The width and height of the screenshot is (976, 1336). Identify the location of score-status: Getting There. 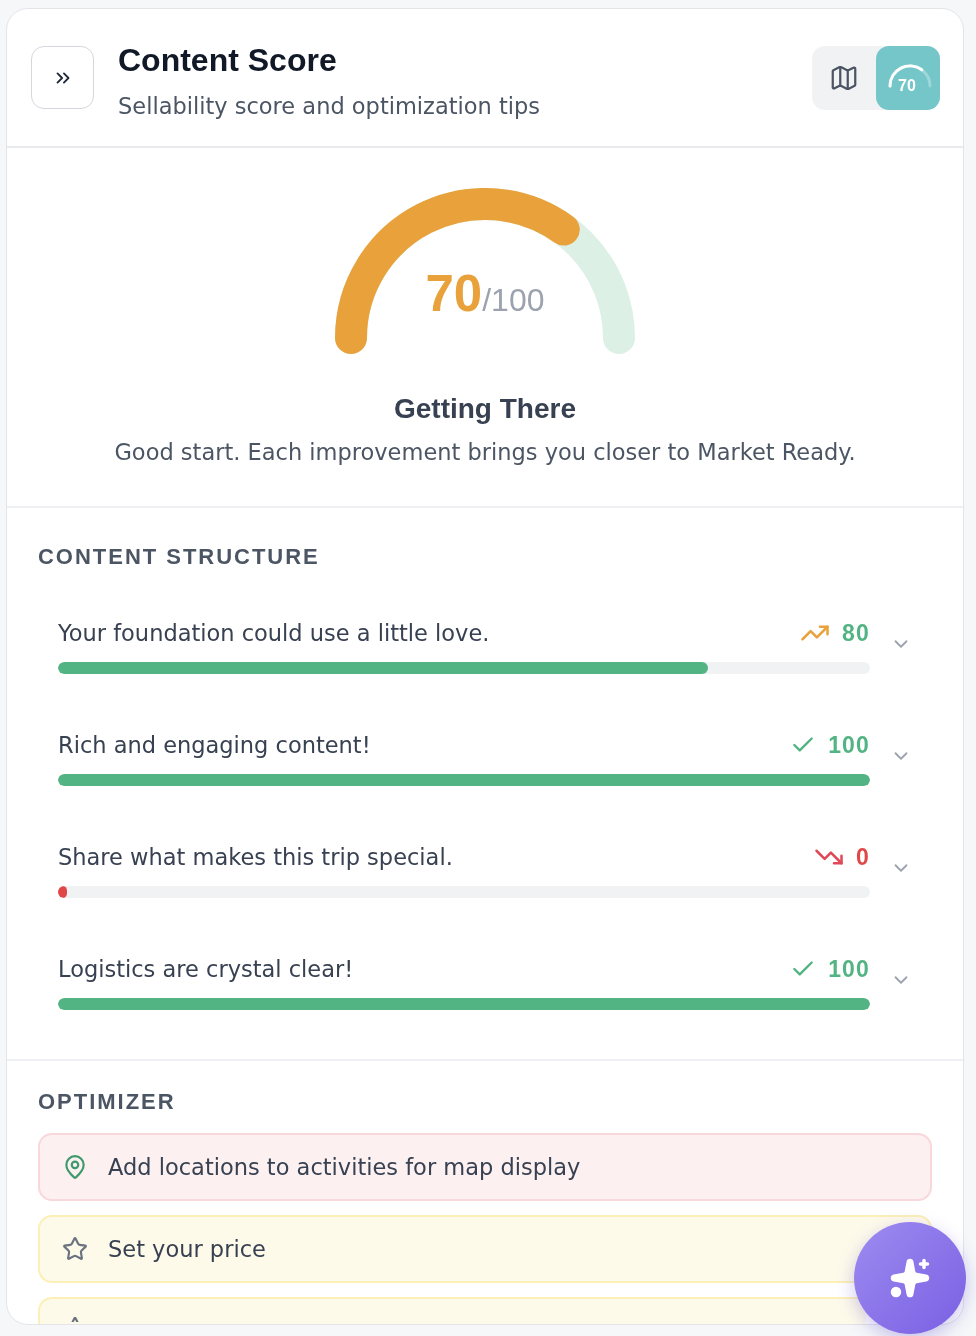
(485, 409).